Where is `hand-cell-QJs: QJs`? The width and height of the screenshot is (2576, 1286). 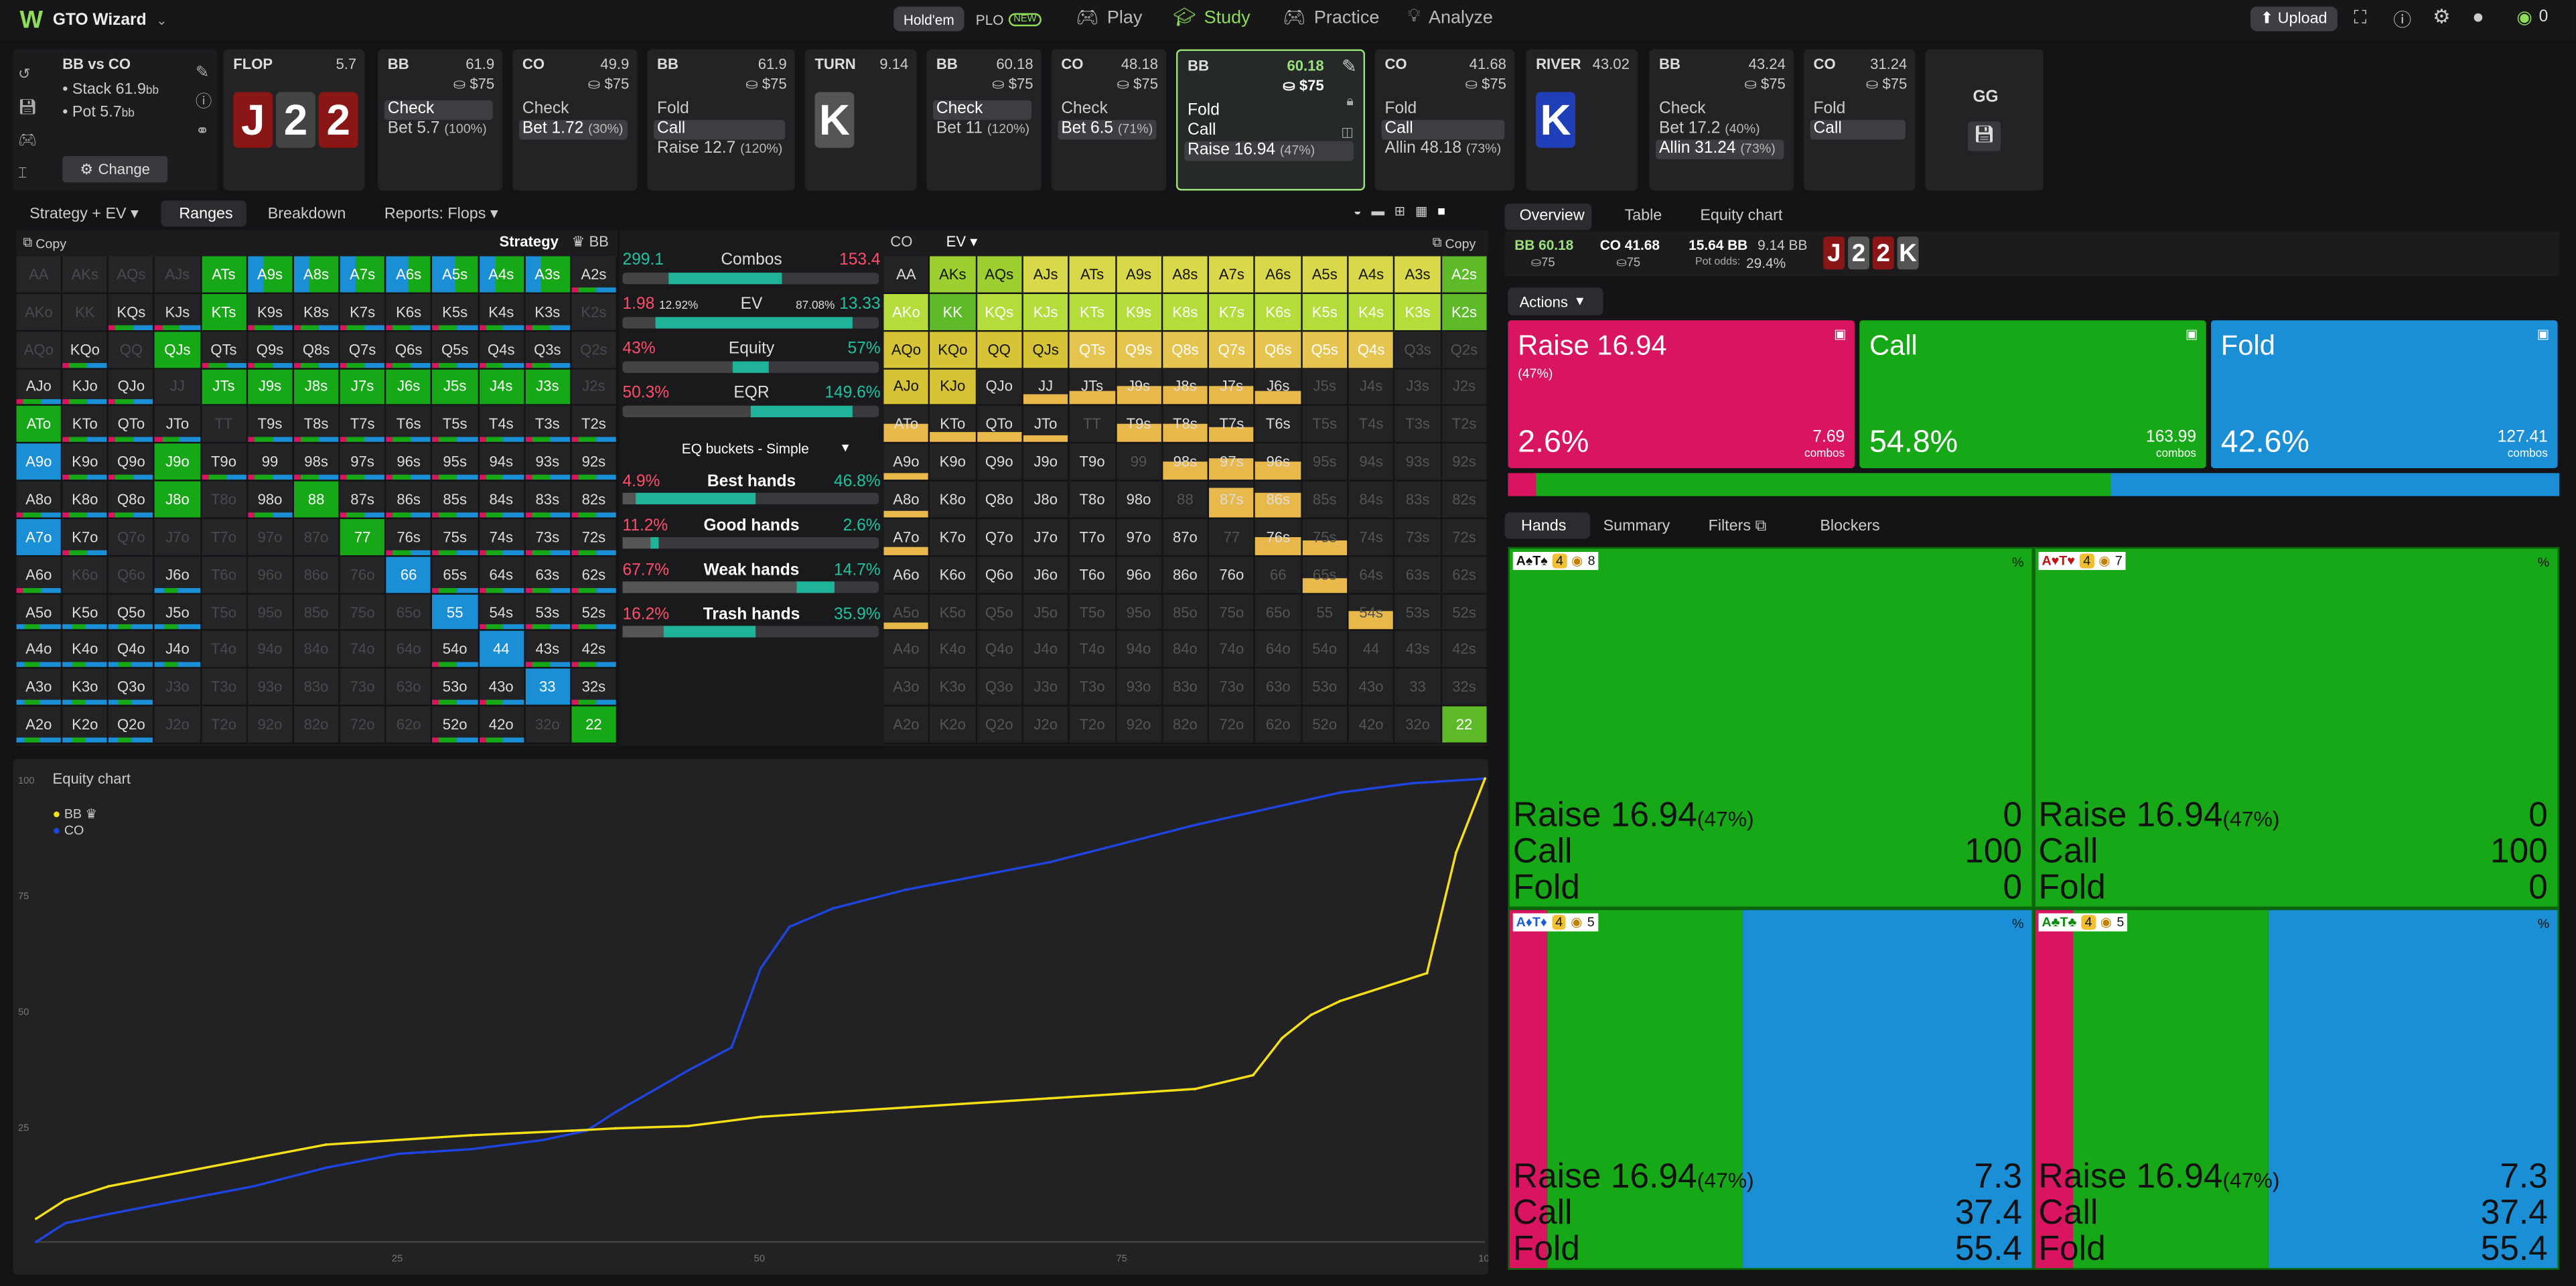
hand-cell-QJs: QJs is located at coordinates (178, 350).